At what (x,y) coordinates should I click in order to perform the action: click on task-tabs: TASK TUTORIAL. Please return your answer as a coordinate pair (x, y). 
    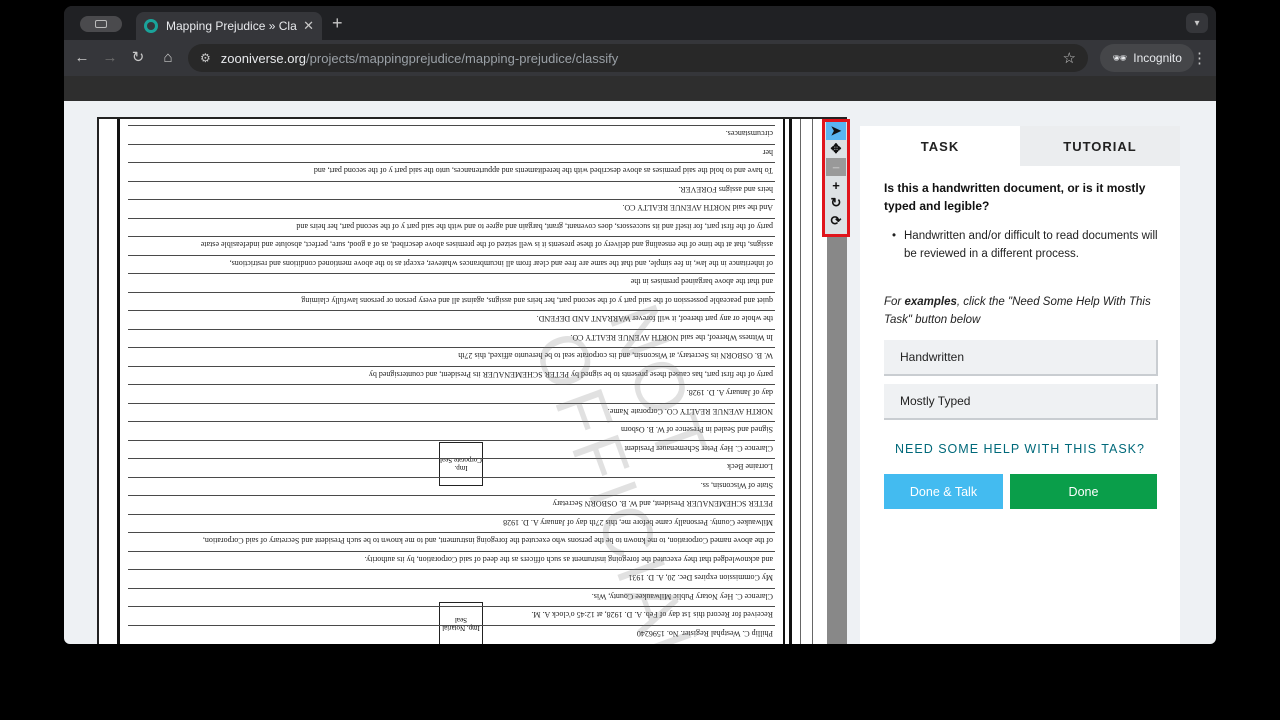
    Looking at the image, I should click on (1020, 146).